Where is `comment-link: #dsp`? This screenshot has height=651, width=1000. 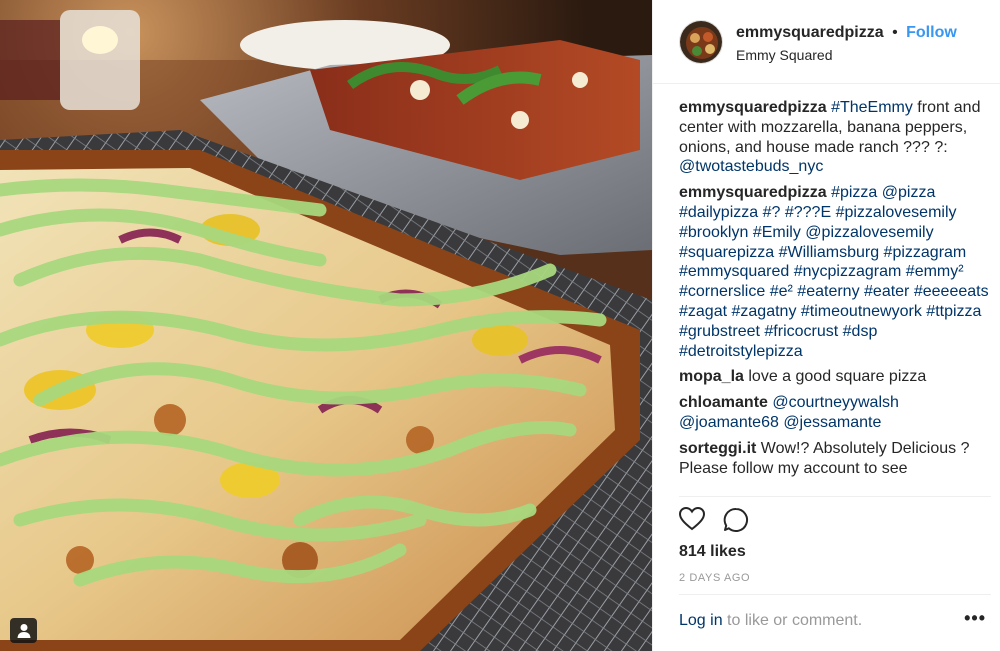 comment-link: #dsp is located at coordinates (860, 331).